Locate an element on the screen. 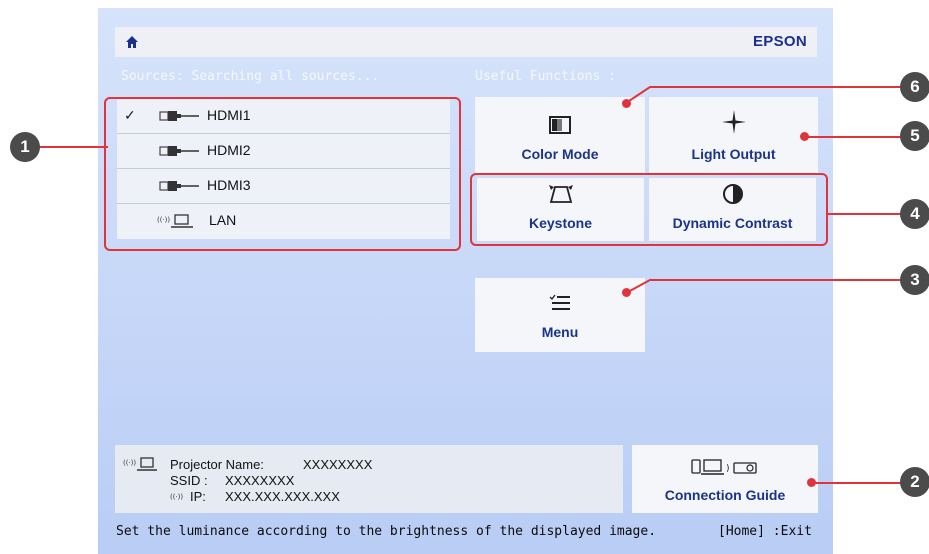  ssid-value: XXXXXXXX is located at coordinates (260, 480).